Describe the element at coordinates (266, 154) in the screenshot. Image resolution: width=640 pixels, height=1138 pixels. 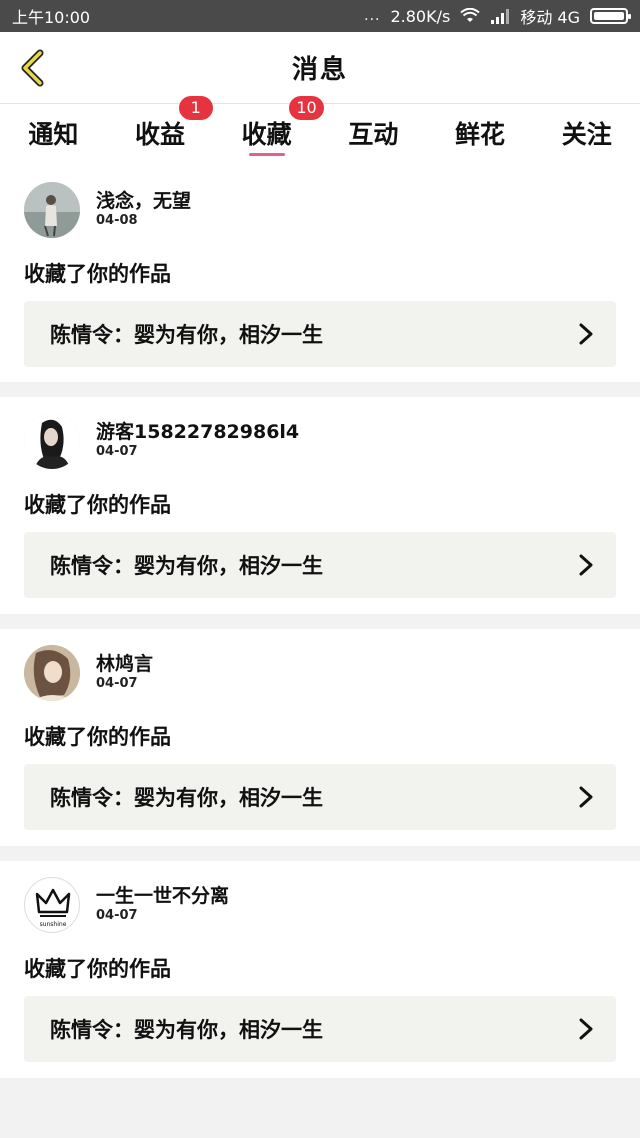
I see `active-tab-indicator` at that location.